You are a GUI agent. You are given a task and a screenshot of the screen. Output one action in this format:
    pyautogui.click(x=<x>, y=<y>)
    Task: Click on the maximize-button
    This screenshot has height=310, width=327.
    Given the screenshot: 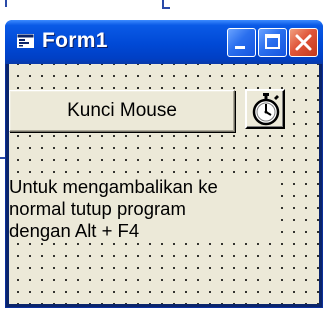 What is the action you would take?
    pyautogui.click(x=272, y=42)
    